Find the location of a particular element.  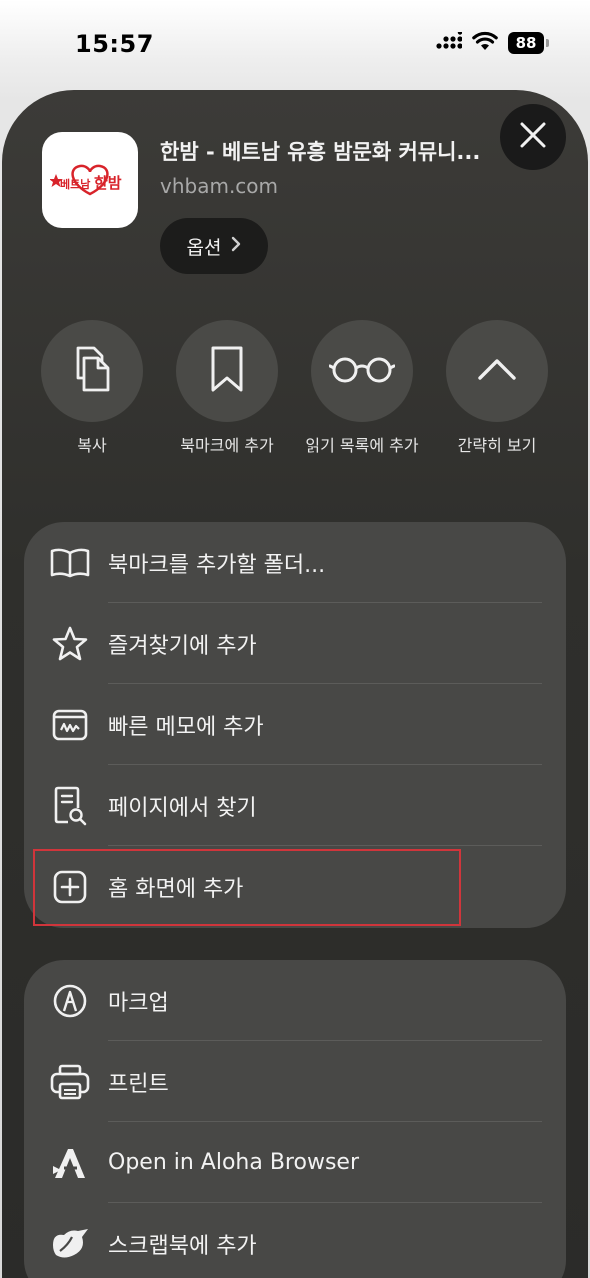

show-less-action: 간략히 보기 is located at coordinates (497, 388).